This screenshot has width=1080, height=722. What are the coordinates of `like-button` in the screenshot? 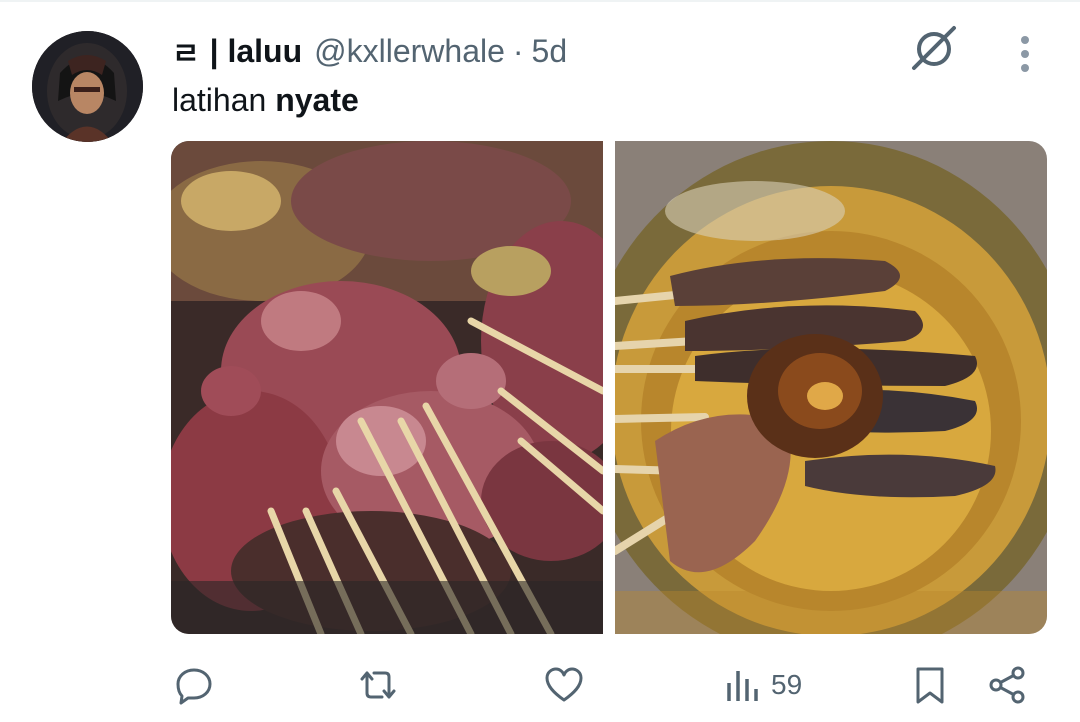 It's located at (564, 685).